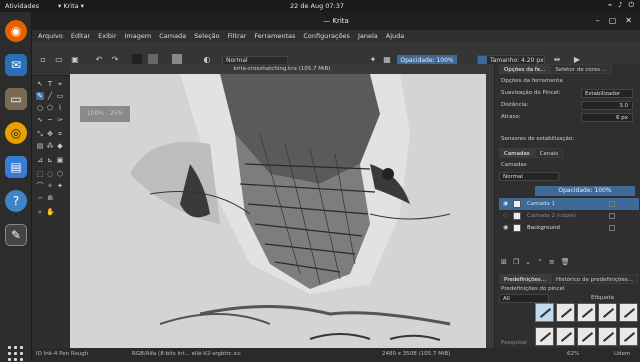  What do you see at coordinates (505, 216) in the screenshot?
I see `eye-icon: ◌` at bounding box center [505, 216].